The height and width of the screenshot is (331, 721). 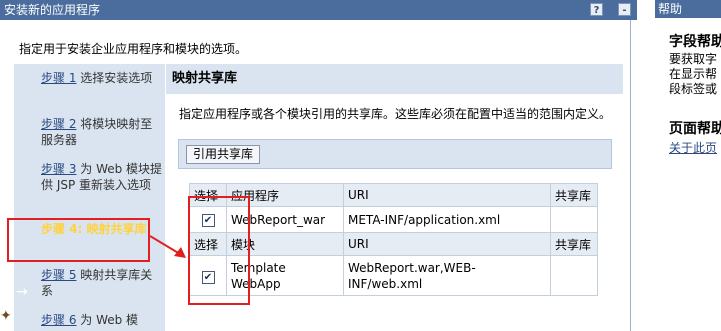 I want to click on annotation-highlight-step, so click(x=78, y=240).